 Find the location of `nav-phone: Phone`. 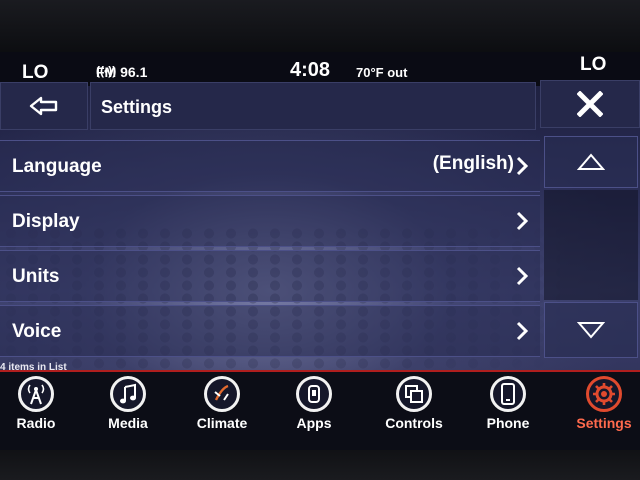

nav-phone: Phone is located at coordinates (508, 409).